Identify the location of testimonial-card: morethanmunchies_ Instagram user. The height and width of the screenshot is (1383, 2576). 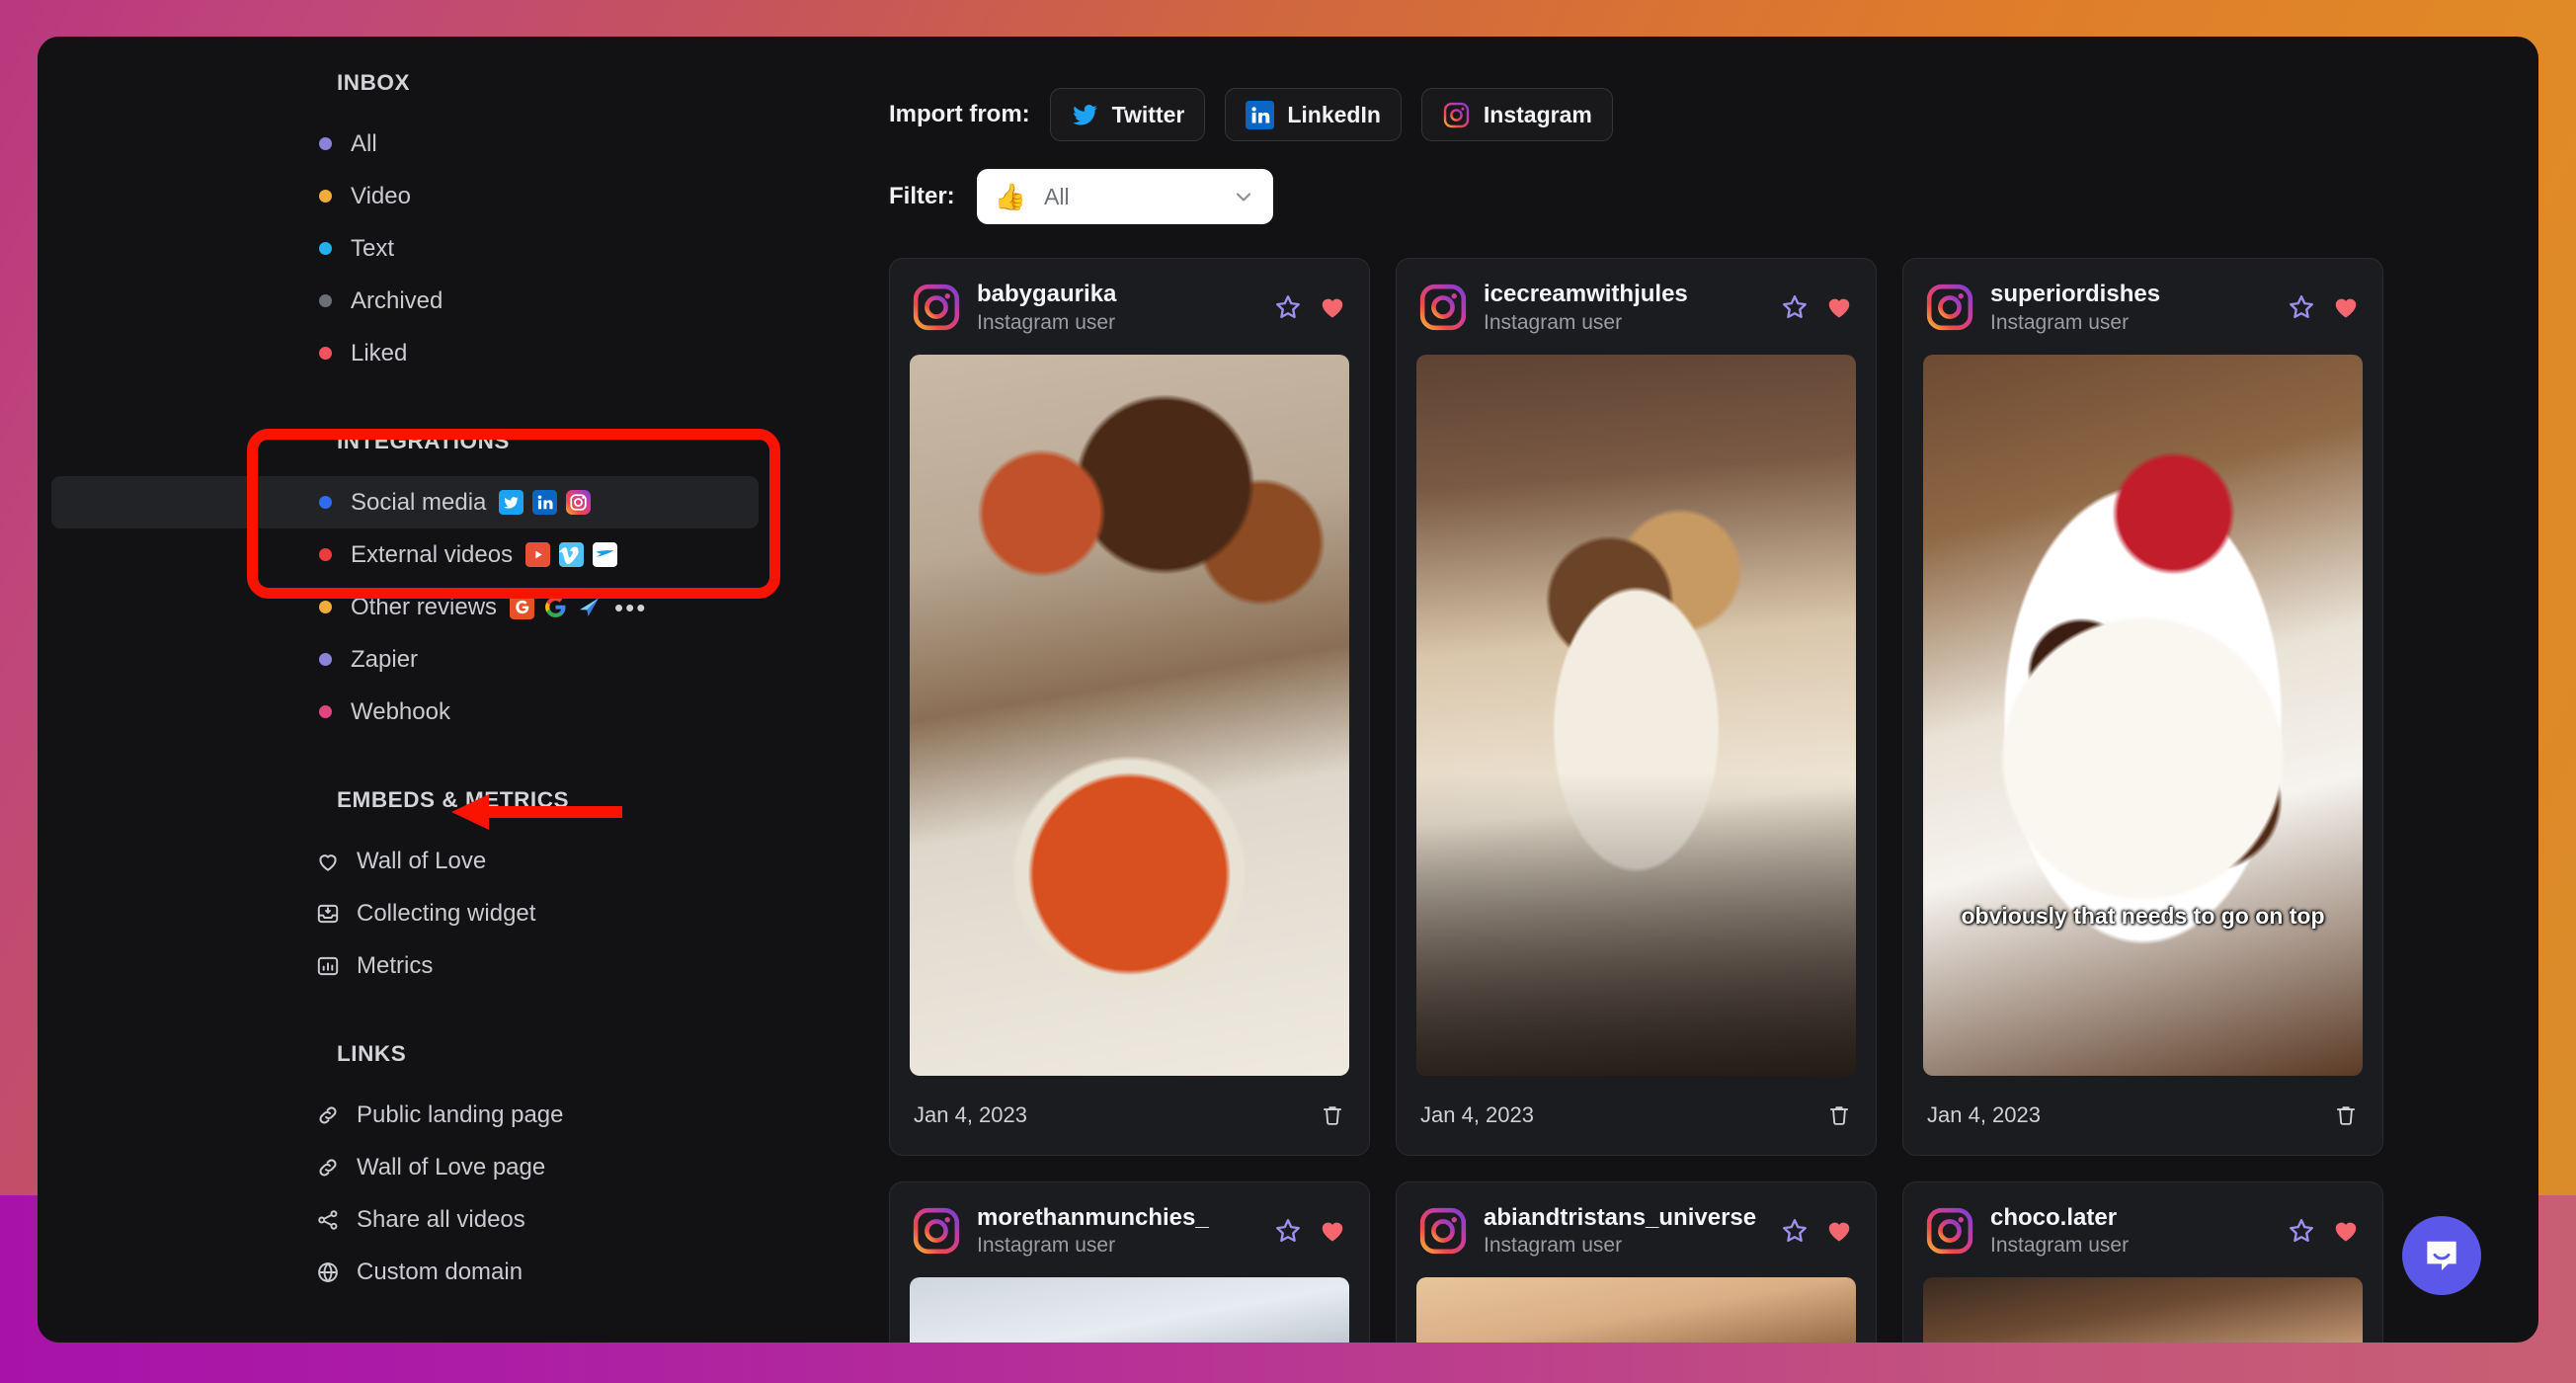
(1129, 1261).